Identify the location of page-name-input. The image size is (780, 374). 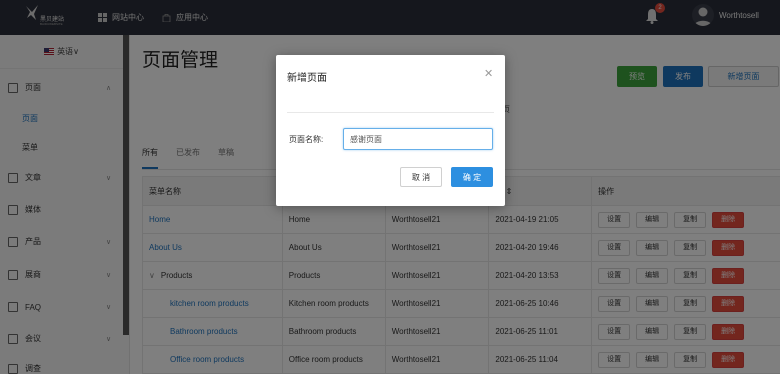
(418, 139).